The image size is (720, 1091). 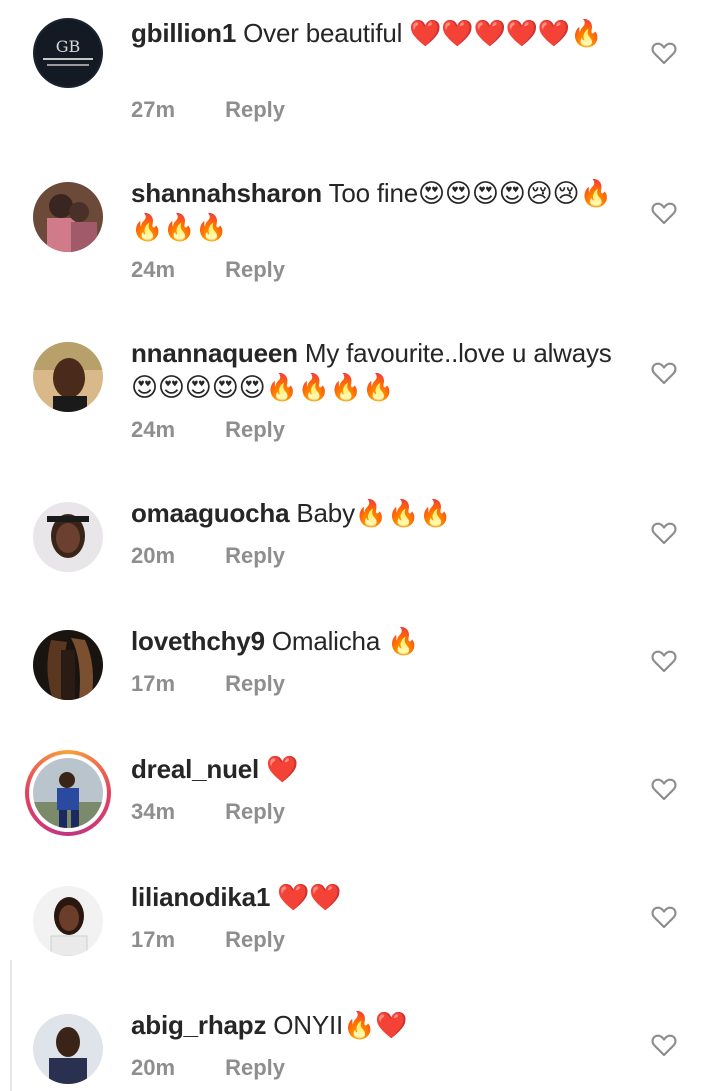 What do you see at coordinates (374, 513) in the screenshot?
I see `comment-text: Baby🔥🔥🔥` at bounding box center [374, 513].